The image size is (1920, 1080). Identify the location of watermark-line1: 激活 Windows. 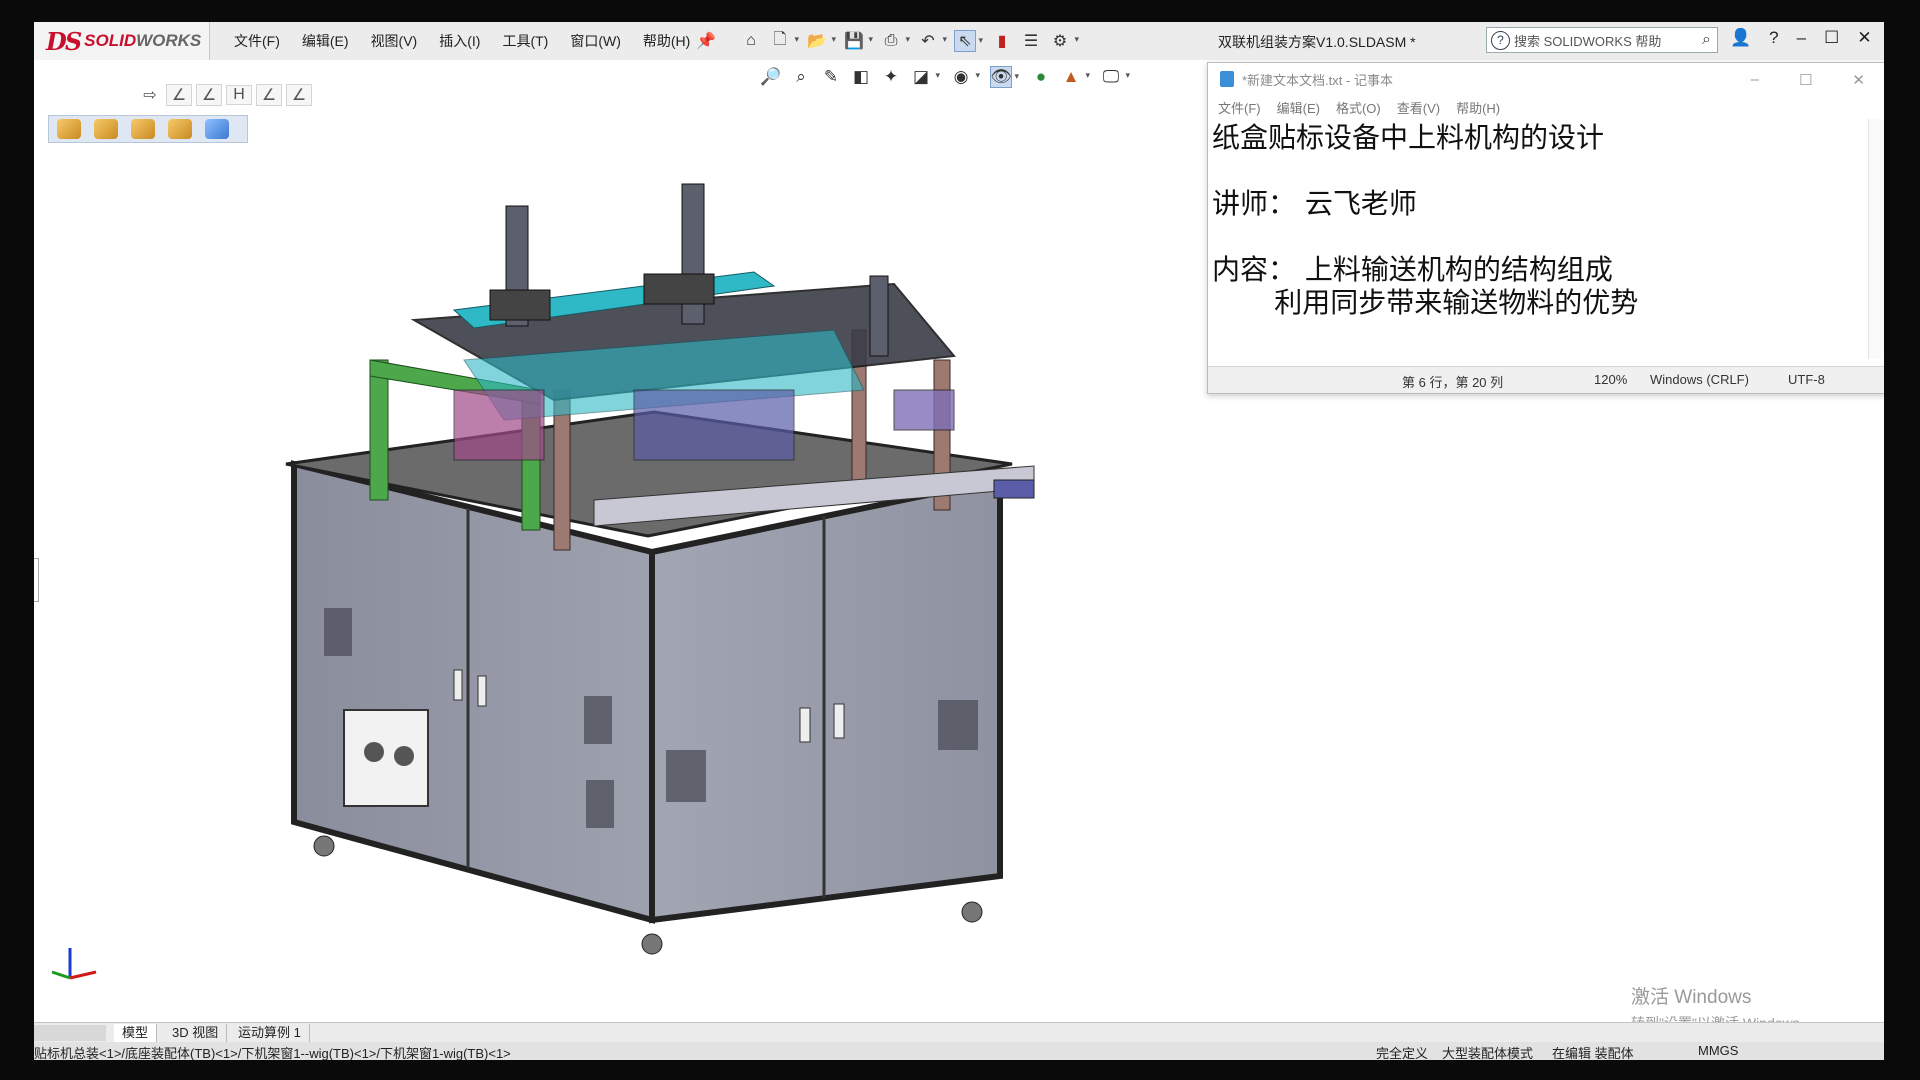
(1691, 997).